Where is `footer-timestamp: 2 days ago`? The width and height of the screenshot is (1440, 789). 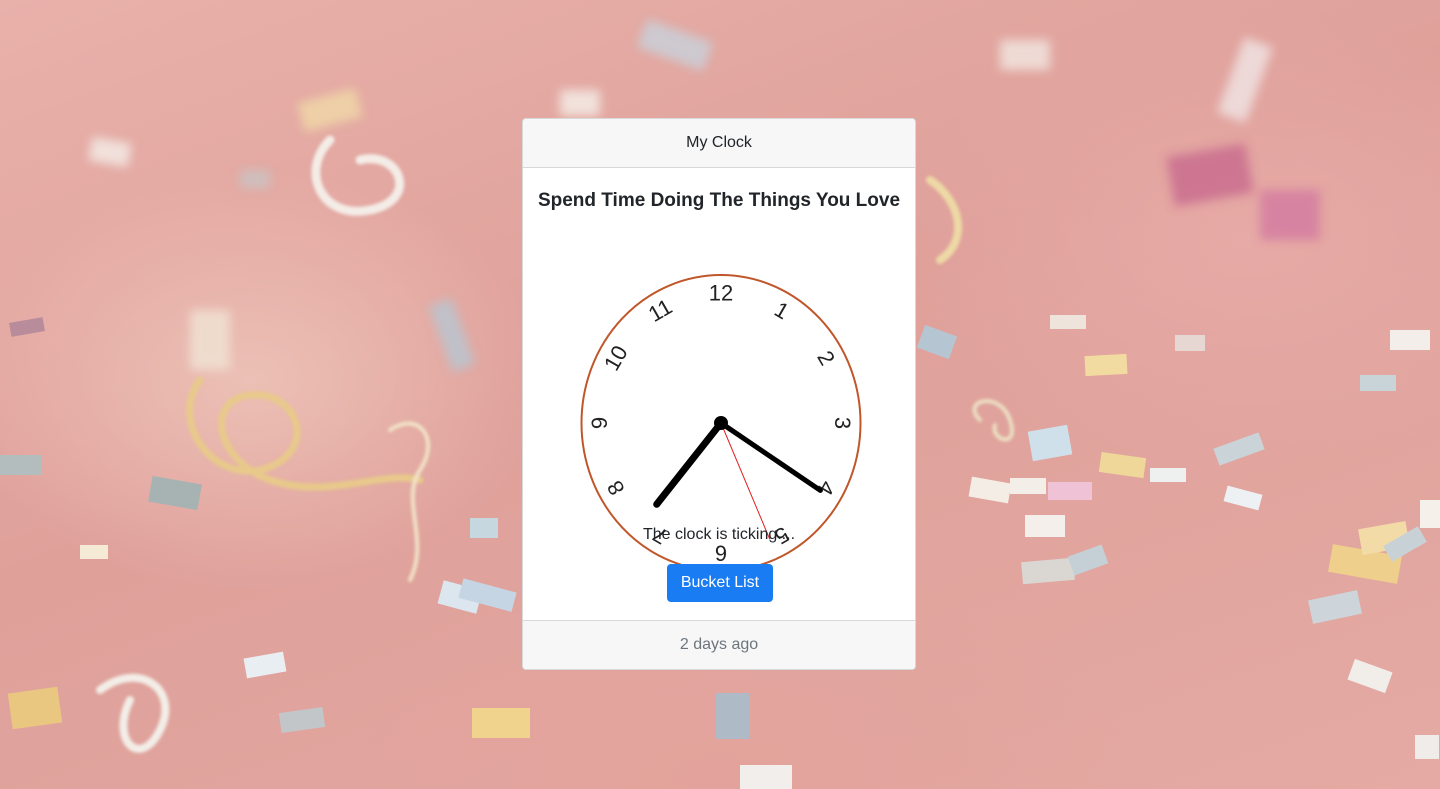 footer-timestamp: 2 days ago is located at coordinates (719, 644).